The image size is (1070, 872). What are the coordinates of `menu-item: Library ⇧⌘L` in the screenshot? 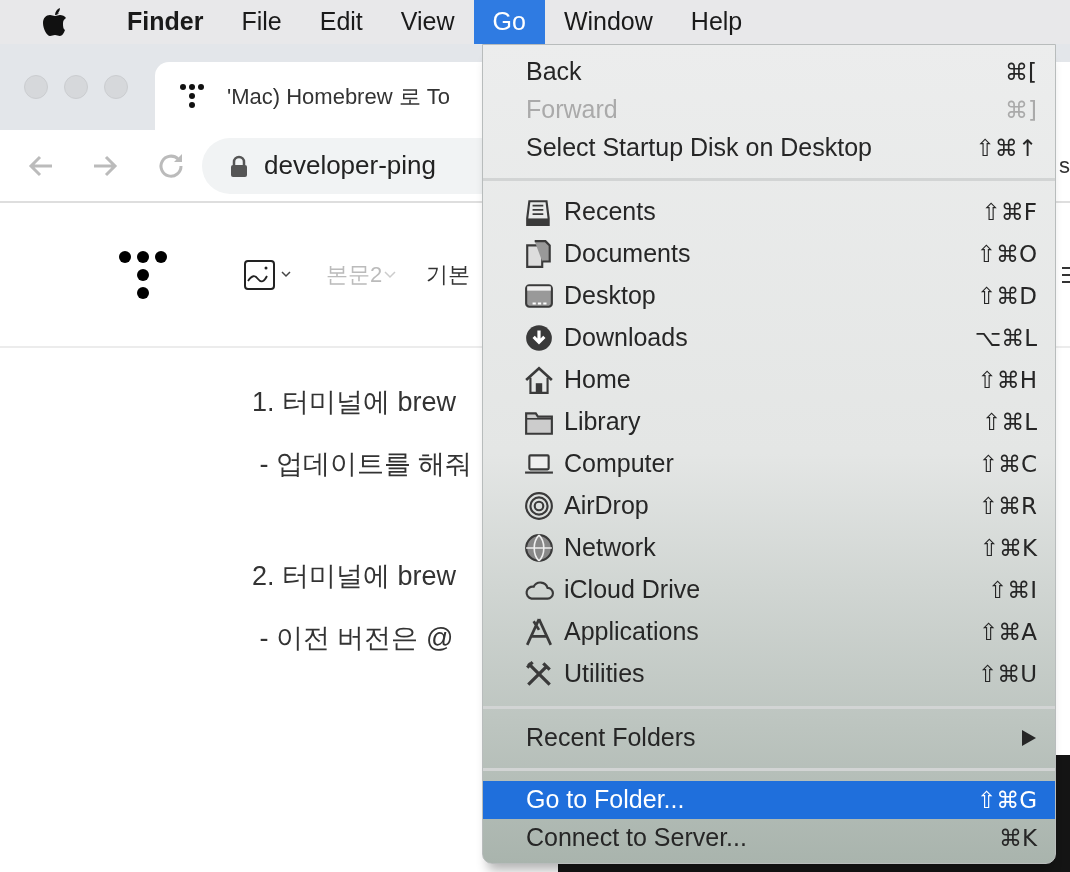 It's located at (769, 422).